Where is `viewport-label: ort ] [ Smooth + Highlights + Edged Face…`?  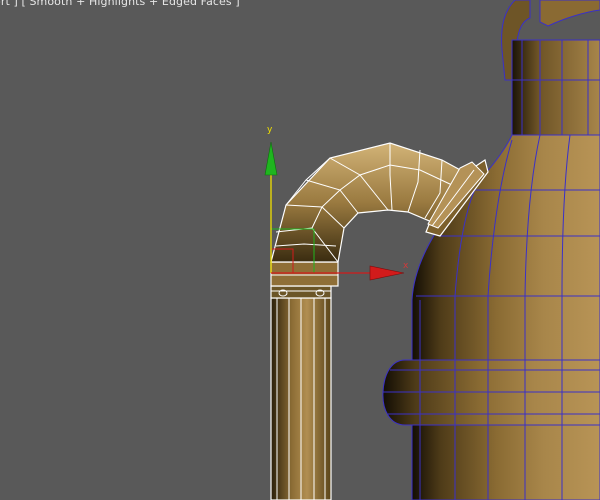 viewport-label: ort ] [ Smooth + Highlights + Edged Face… is located at coordinates (120, 4).